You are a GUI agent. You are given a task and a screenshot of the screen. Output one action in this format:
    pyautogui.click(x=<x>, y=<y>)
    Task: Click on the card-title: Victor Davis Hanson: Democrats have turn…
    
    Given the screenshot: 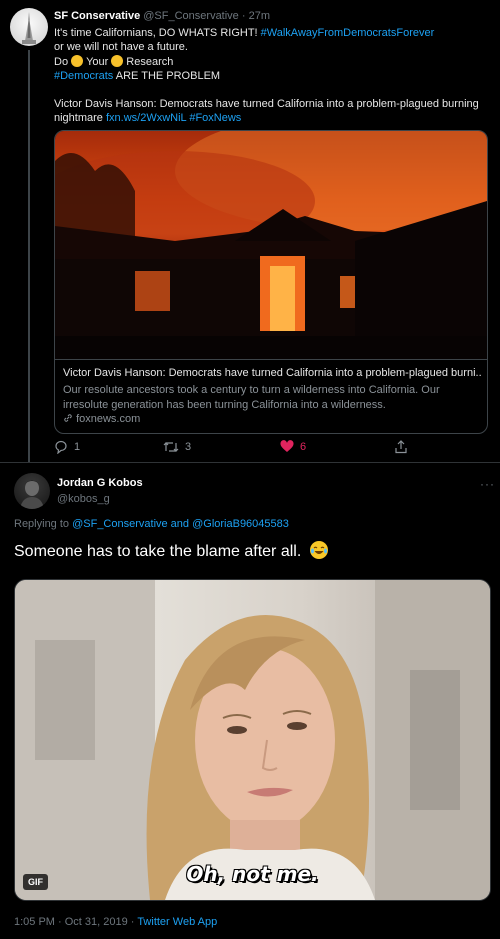 What is the action you would take?
    pyautogui.click(x=272, y=373)
    